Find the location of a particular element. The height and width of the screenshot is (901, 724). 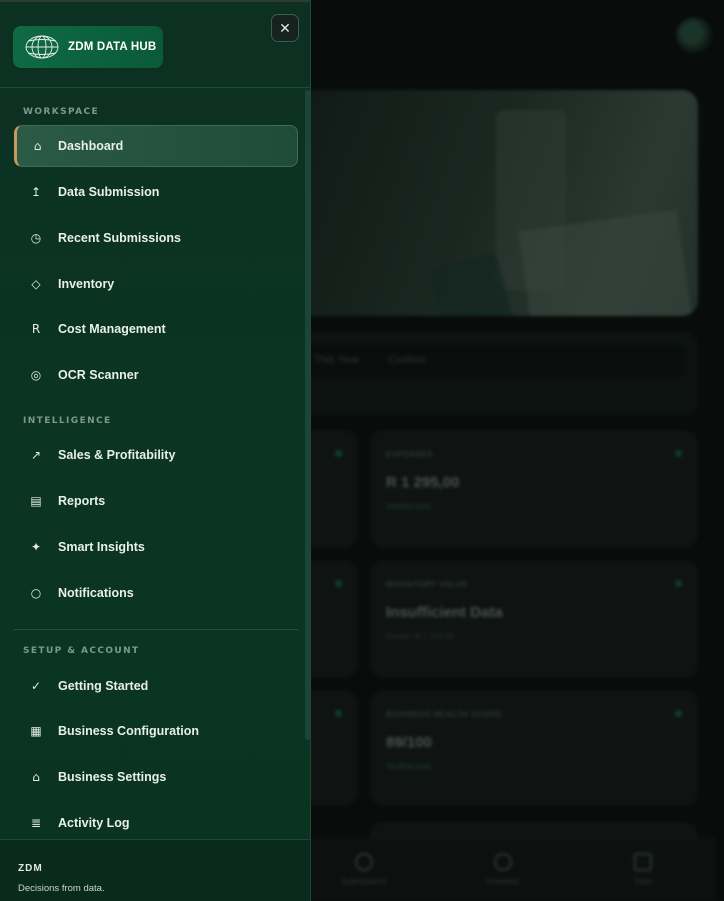

check-icon: ✓ is located at coordinates (36, 686).